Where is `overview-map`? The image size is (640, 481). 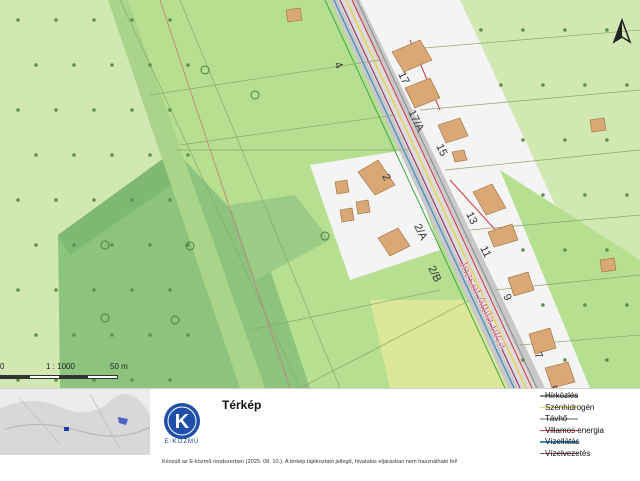
overview-map is located at coordinates (75, 422).